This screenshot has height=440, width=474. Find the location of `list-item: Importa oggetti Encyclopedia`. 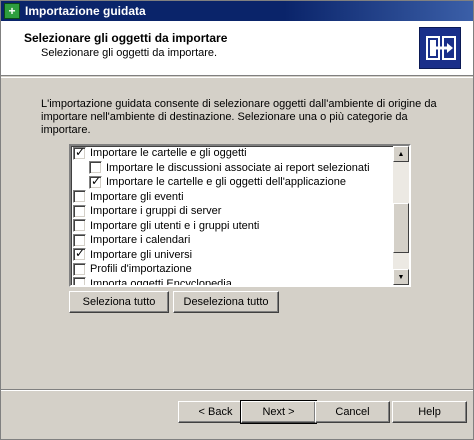

list-item: Importa oggetti Encyclopedia is located at coordinates (152, 281).